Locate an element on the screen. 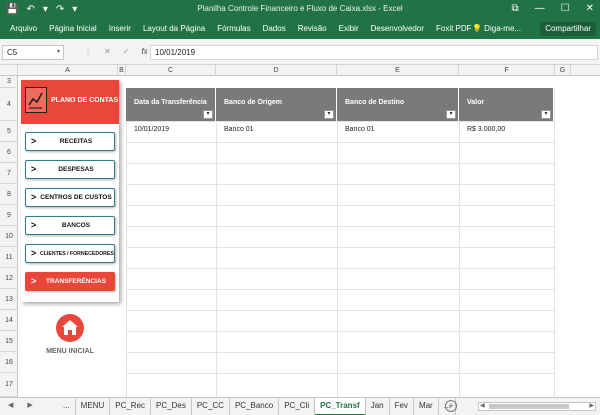 Image resolution: width=600 pixels, height=415 pixels. header-label: Banco de Origem is located at coordinates (253, 102).